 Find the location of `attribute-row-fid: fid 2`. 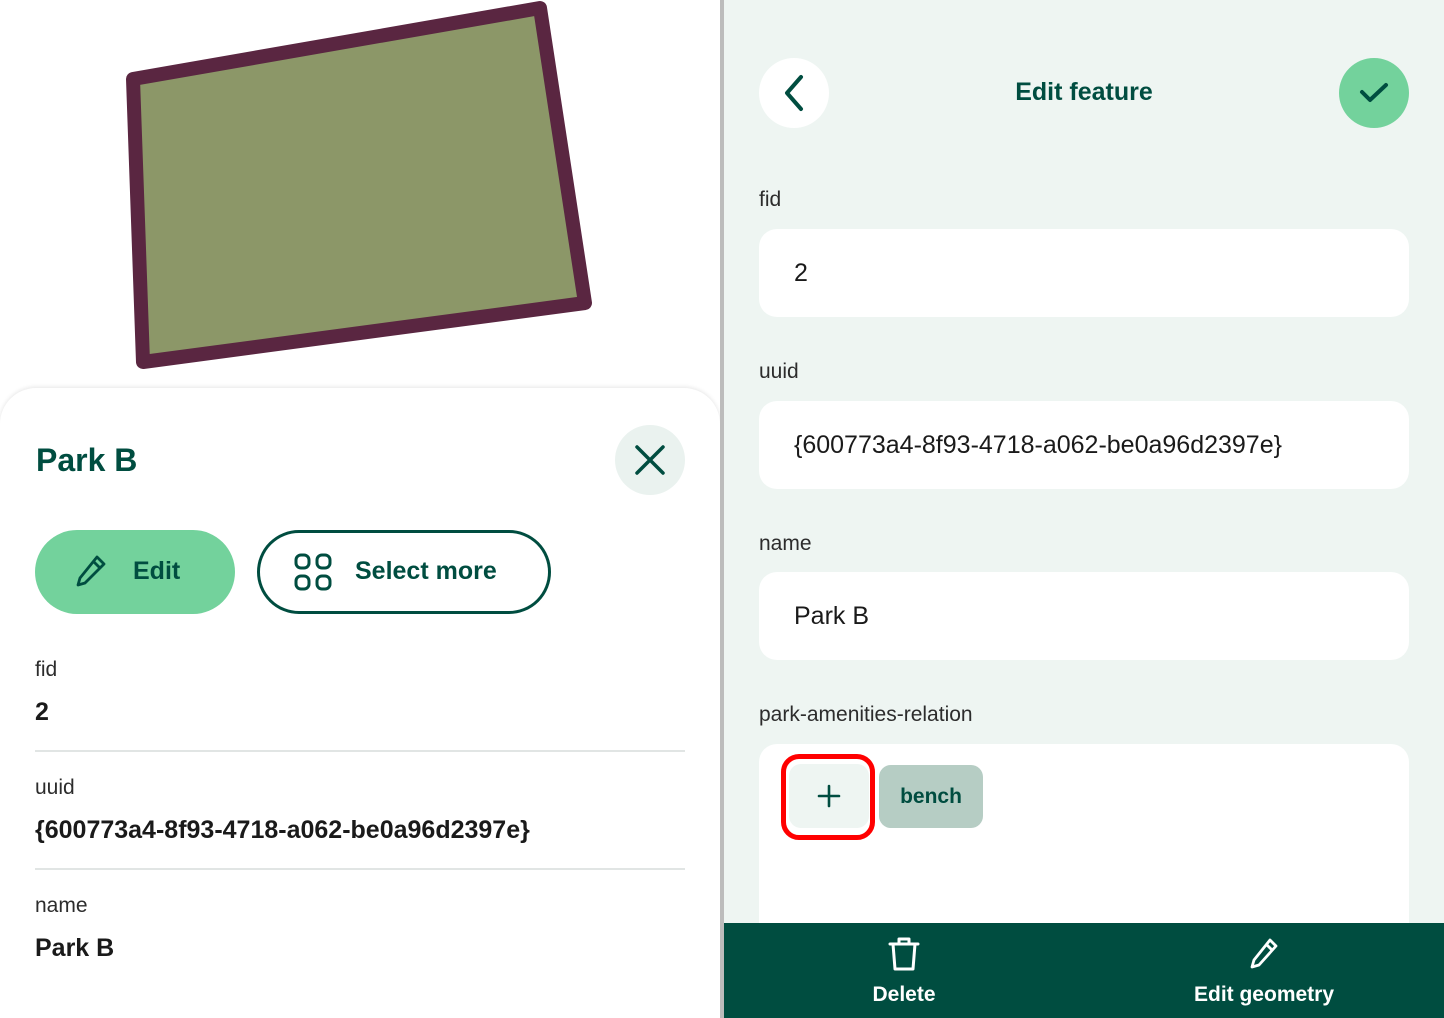

attribute-row-fid: fid 2 is located at coordinates (360, 705).